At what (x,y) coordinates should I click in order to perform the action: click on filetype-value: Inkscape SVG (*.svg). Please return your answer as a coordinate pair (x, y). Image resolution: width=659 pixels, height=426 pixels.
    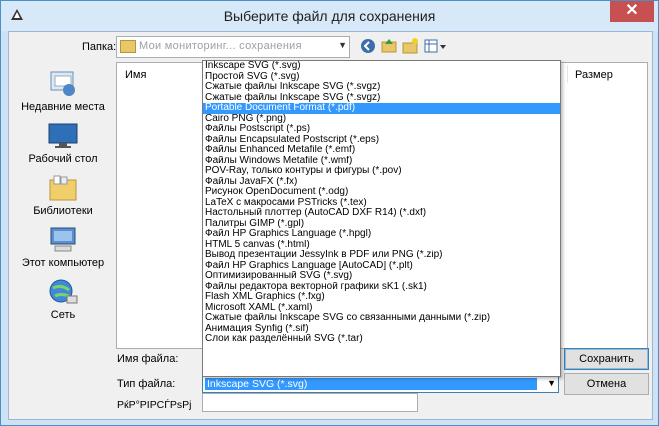
    Looking at the image, I should click on (371, 384).